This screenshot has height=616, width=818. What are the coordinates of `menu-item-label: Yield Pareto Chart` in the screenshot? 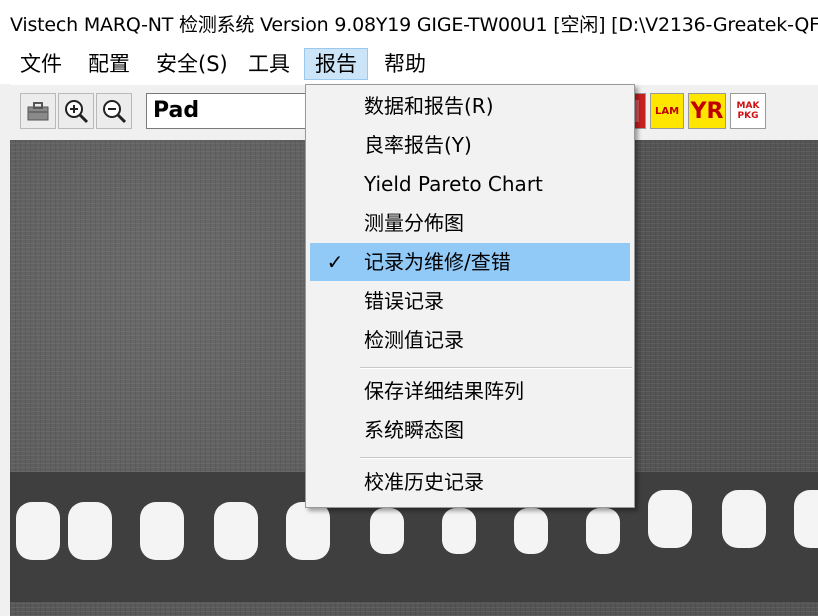 It's located at (453, 184).